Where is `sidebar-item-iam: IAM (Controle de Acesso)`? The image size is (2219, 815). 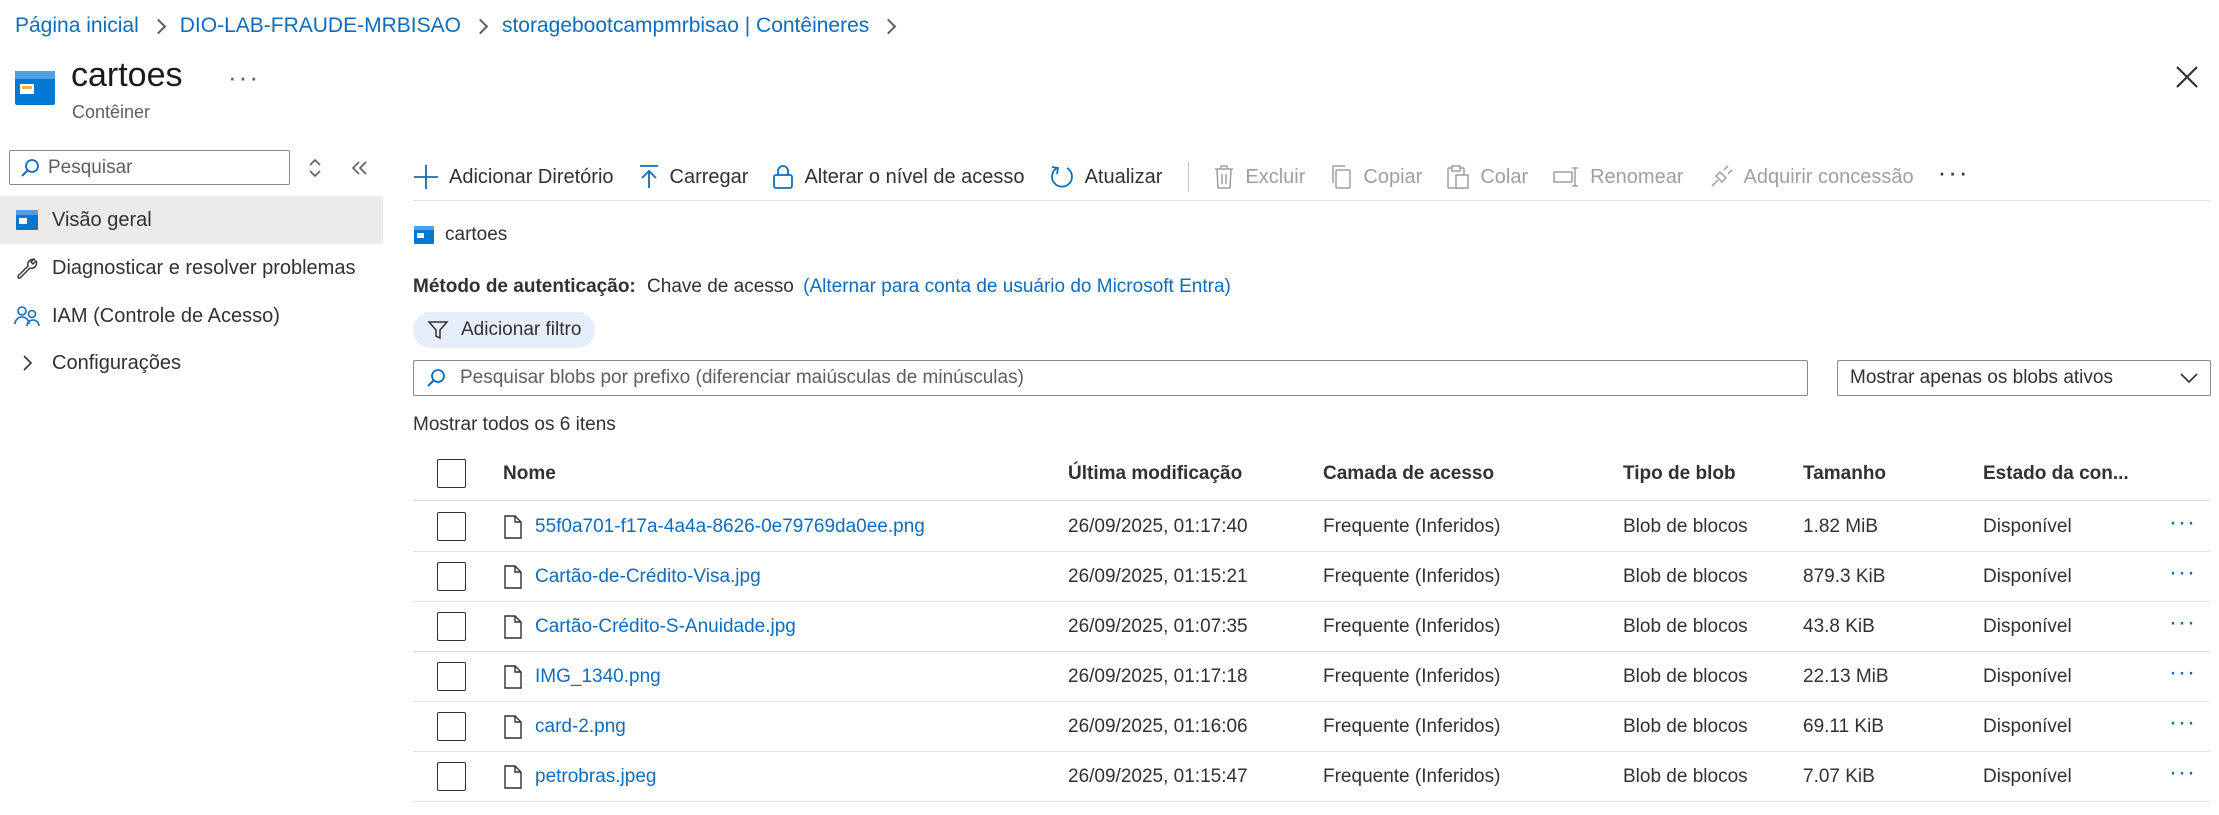
sidebar-item-iam: IAM (Controle de Acesso) is located at coordinates (191, 316).